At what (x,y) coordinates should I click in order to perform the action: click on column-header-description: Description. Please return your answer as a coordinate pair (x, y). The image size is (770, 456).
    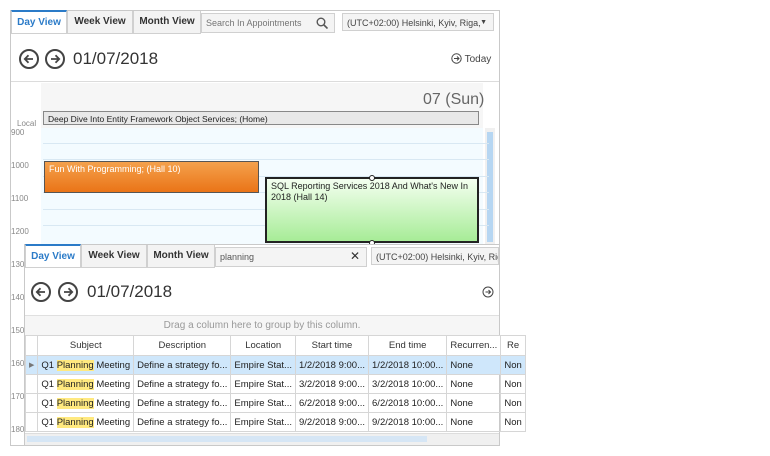
    Looking at the image, I should click on (182, 345).